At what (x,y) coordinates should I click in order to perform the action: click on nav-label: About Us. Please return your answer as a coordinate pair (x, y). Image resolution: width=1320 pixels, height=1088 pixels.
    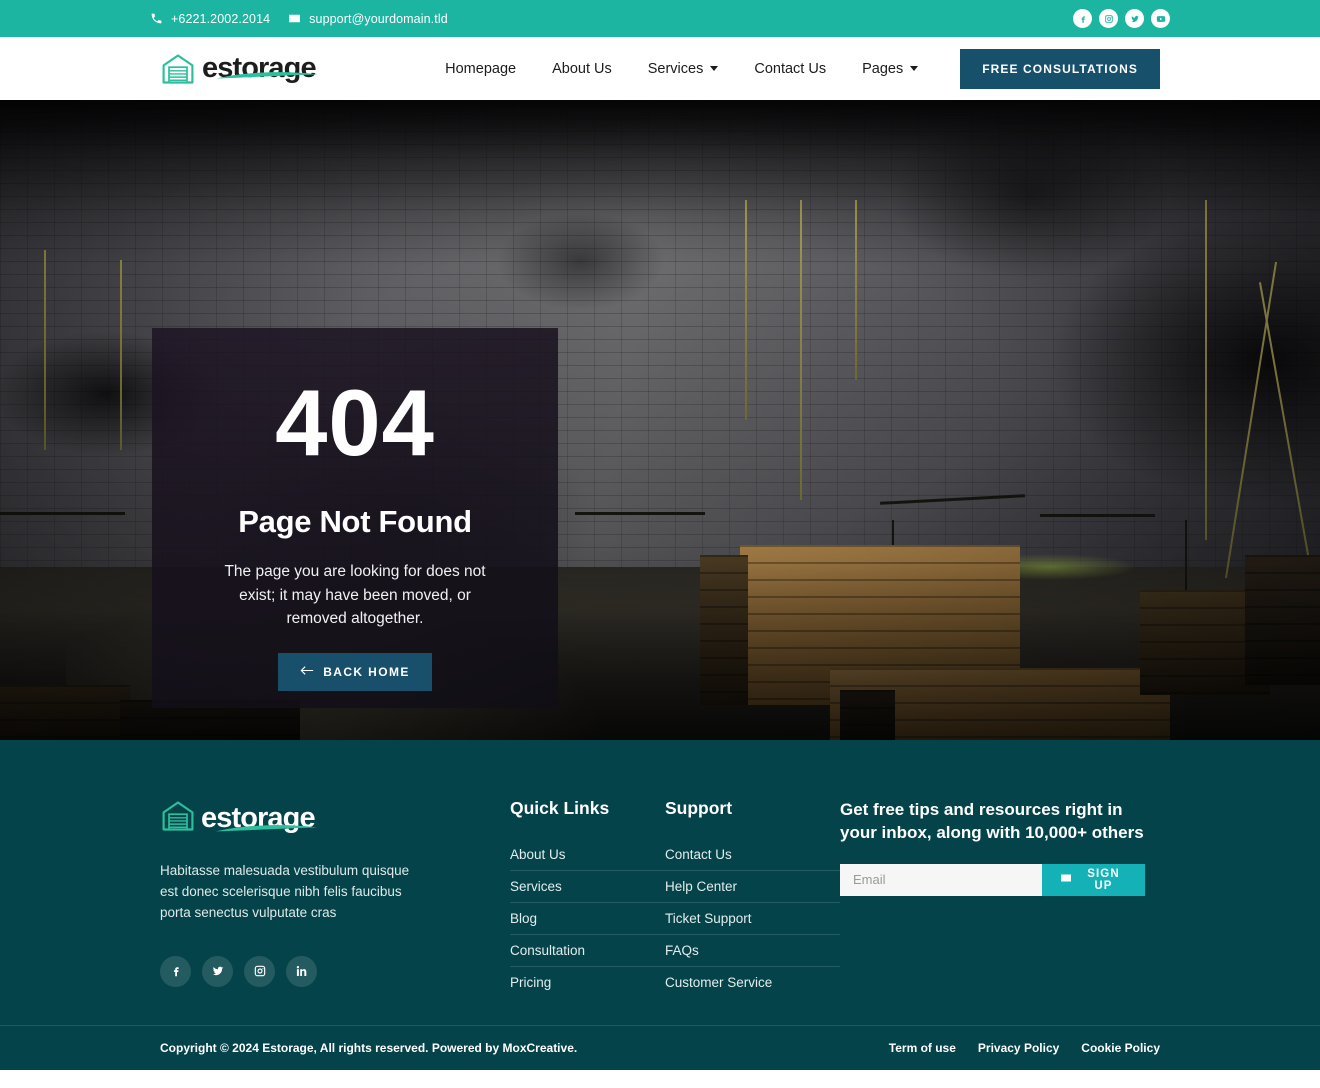
    Looking at the image, I should click on (582, 68).